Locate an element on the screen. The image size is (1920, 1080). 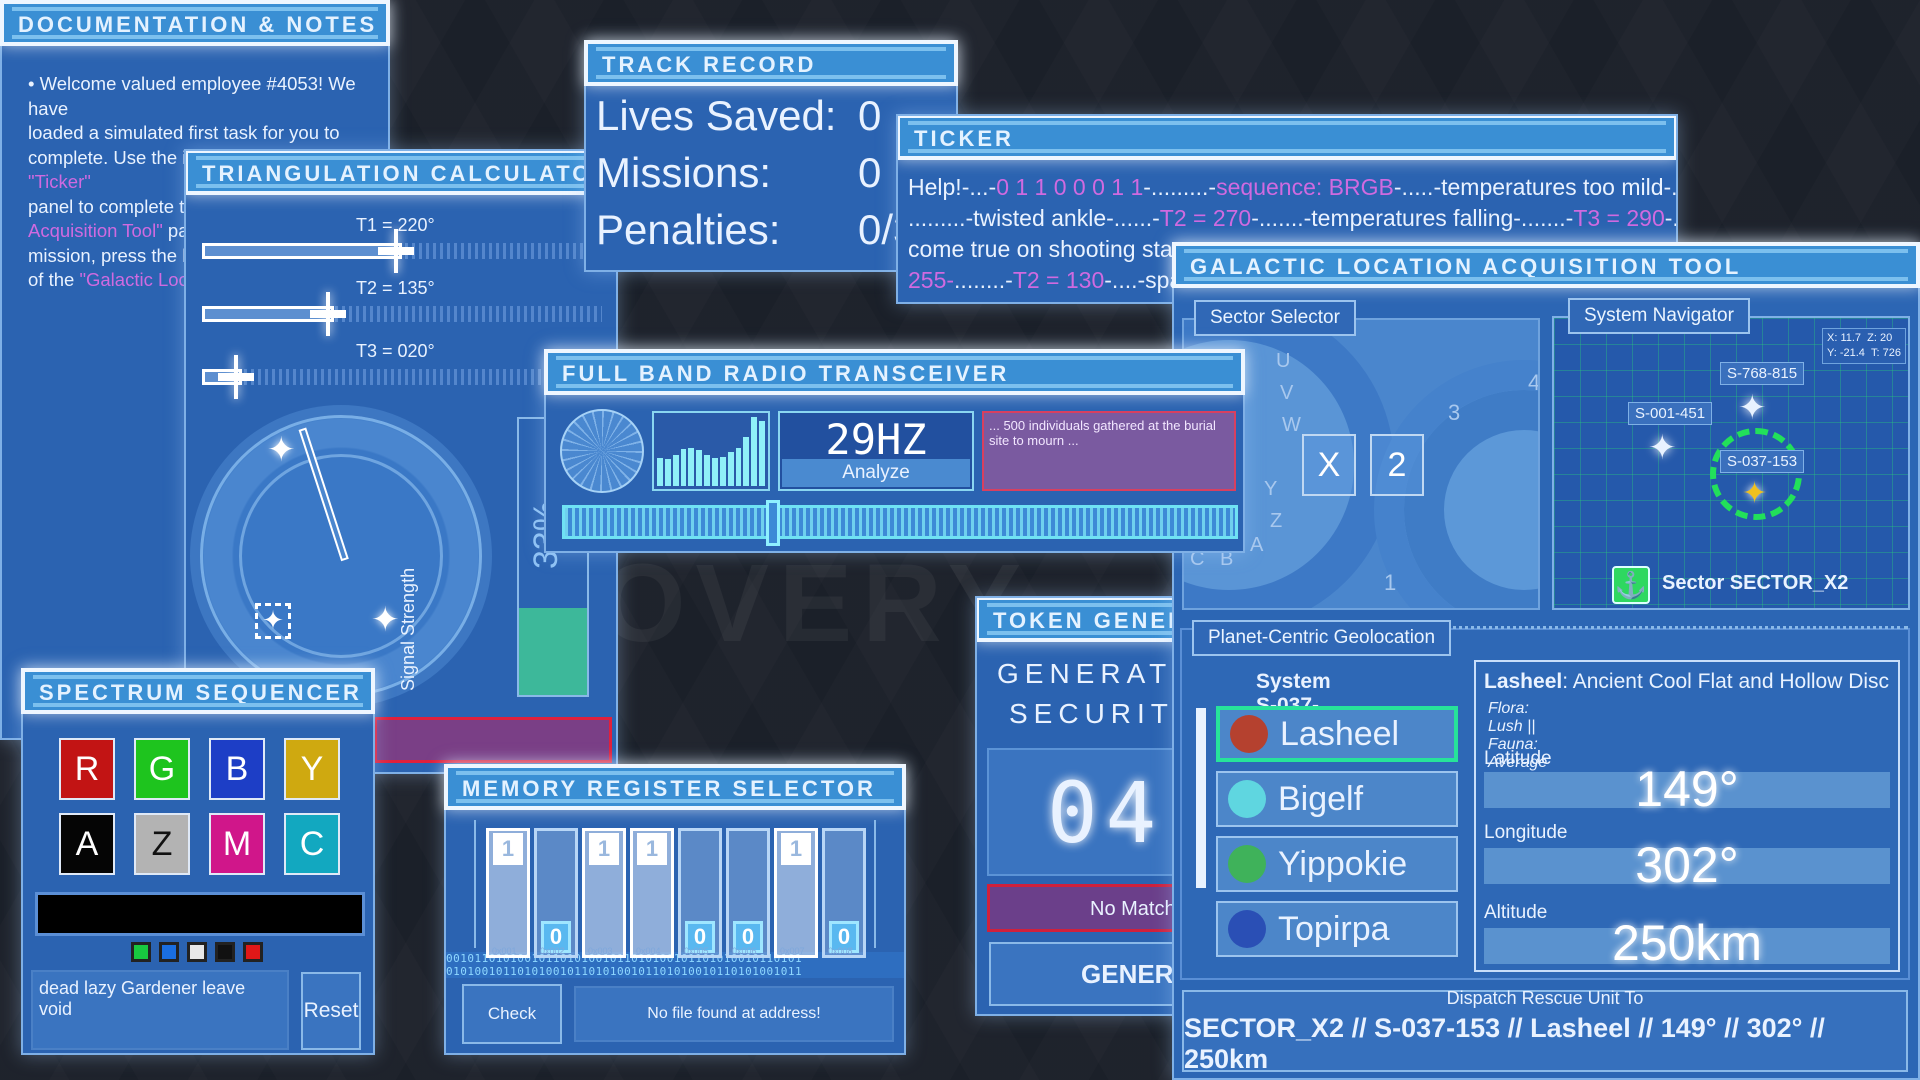
track-record-label: Lives Saved: is located at coordinates (716, 115).